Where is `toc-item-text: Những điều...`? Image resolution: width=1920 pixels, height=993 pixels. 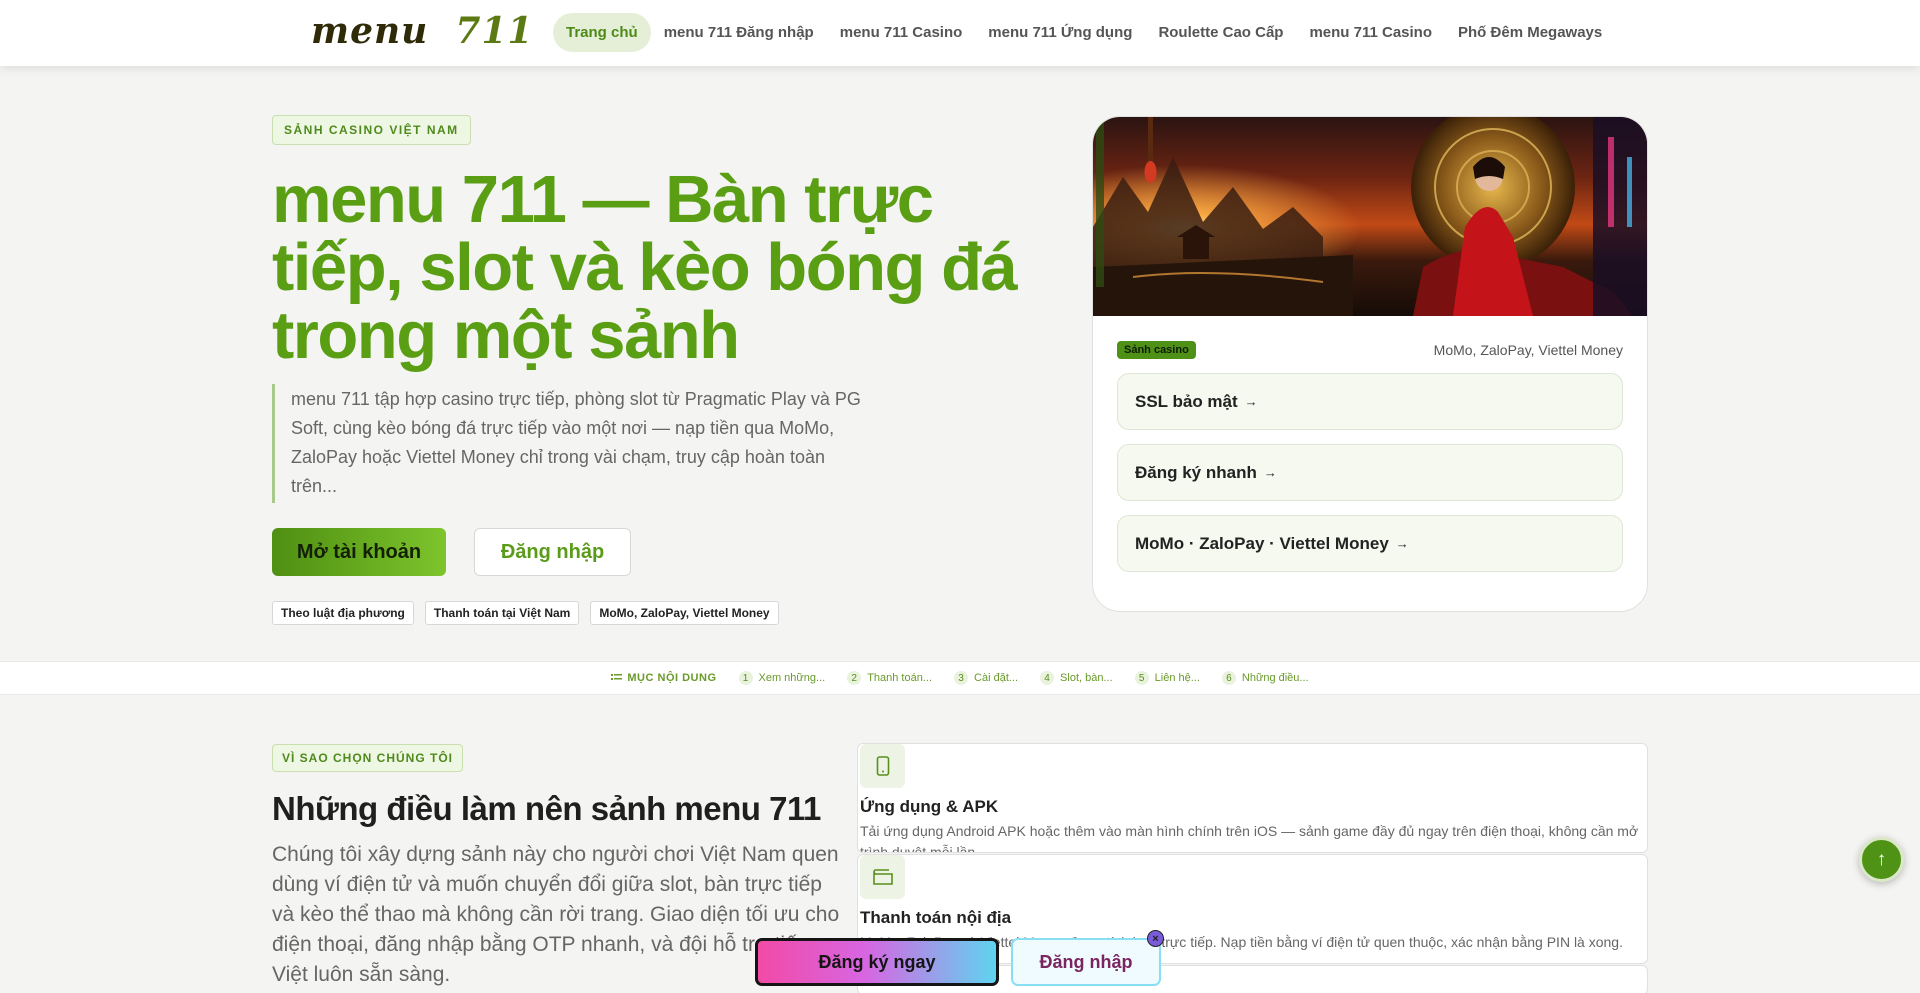 toc-item-text: Những điều... is located at coordinates (1275, 678).